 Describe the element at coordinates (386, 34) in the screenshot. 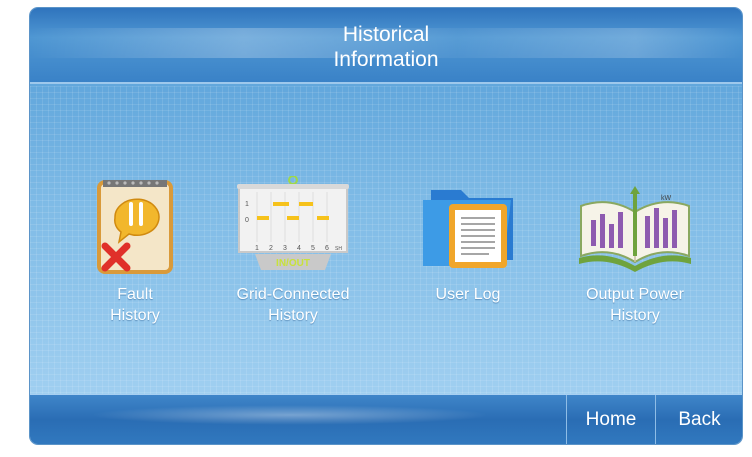

I see `page-title-line1: Historical` at that location.